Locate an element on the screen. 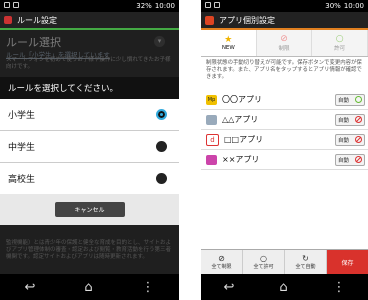 The image size is (368, 300). star-icon: ★ is located at coordinates (228, 40).